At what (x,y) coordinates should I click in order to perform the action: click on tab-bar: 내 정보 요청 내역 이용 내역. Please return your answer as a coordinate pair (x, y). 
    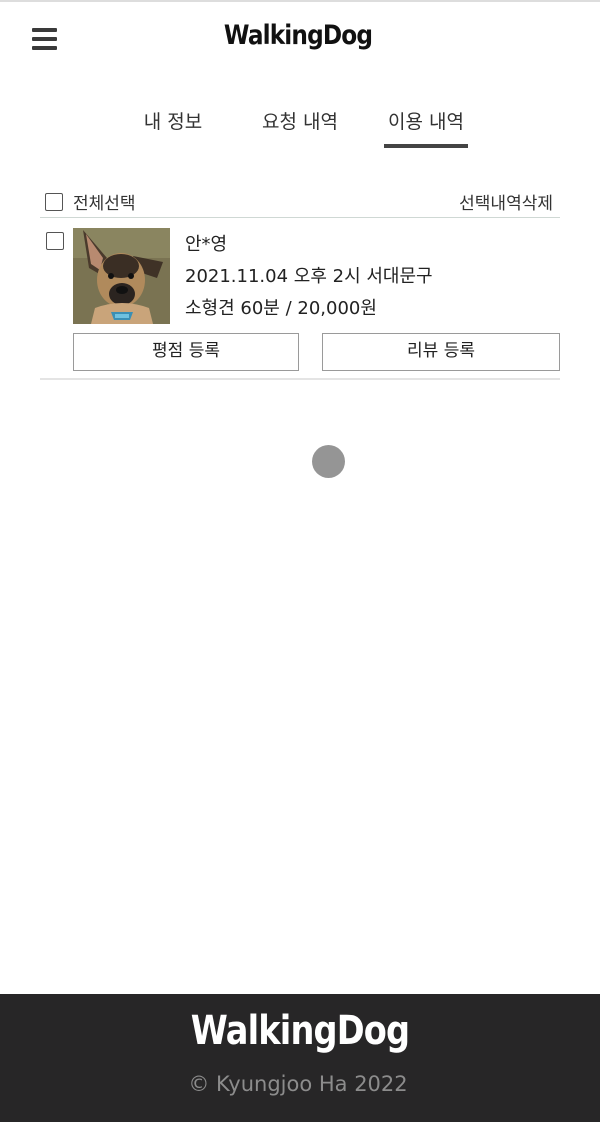
    Looking at the image, I should click on (300, 127).